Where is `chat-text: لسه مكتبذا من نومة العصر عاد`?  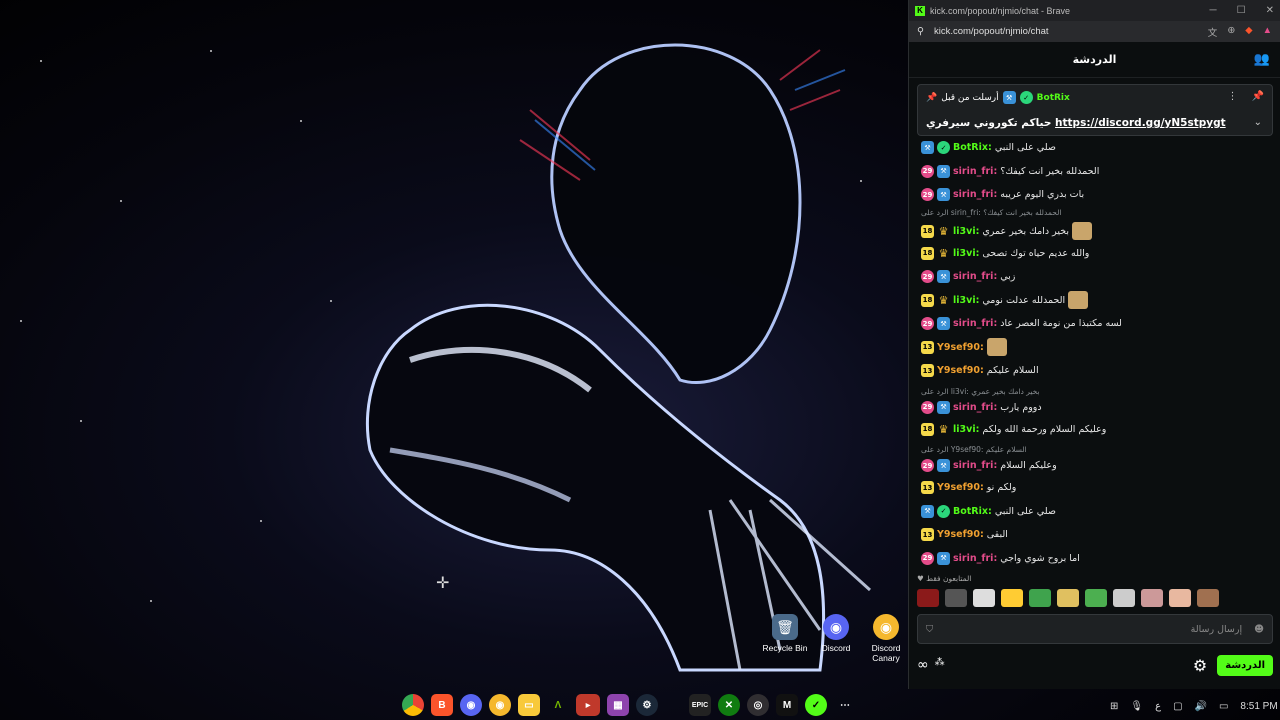 chat-text: لسه مكتبذا من نومة العصر عاد is located at coordinates (1061, 324).